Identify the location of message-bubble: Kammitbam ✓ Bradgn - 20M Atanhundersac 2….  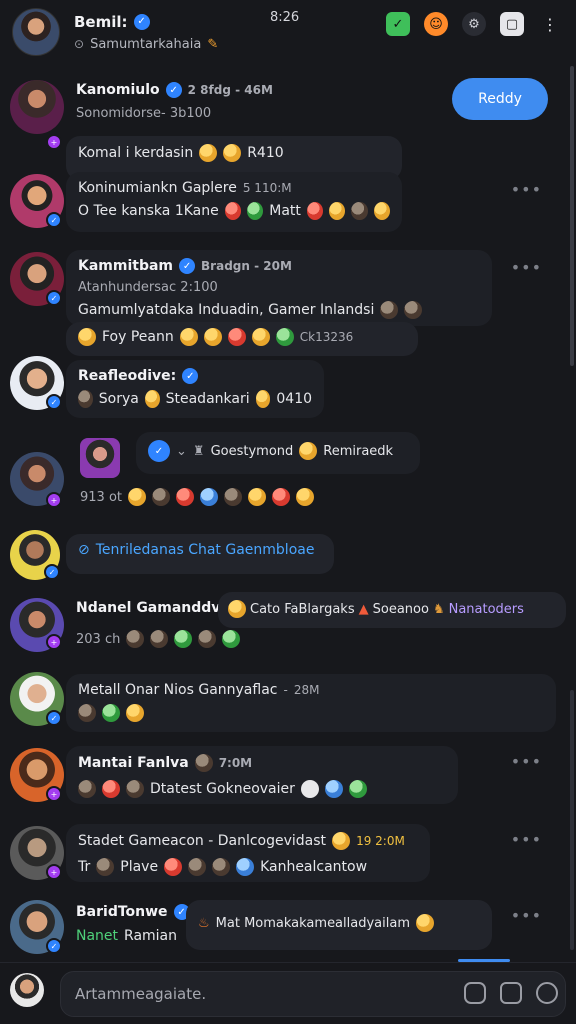
(279, 288).